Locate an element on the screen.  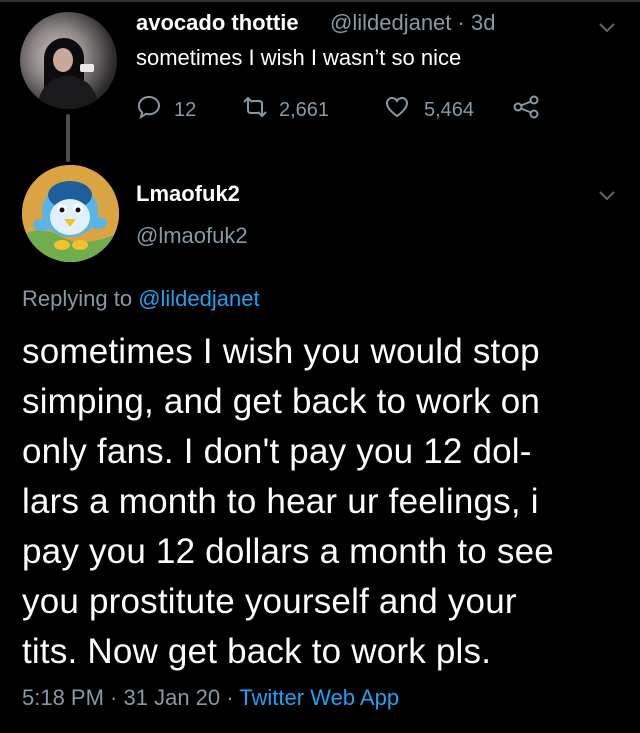
parent-handle: @lildedjanet is located at coordinates (390, 22).